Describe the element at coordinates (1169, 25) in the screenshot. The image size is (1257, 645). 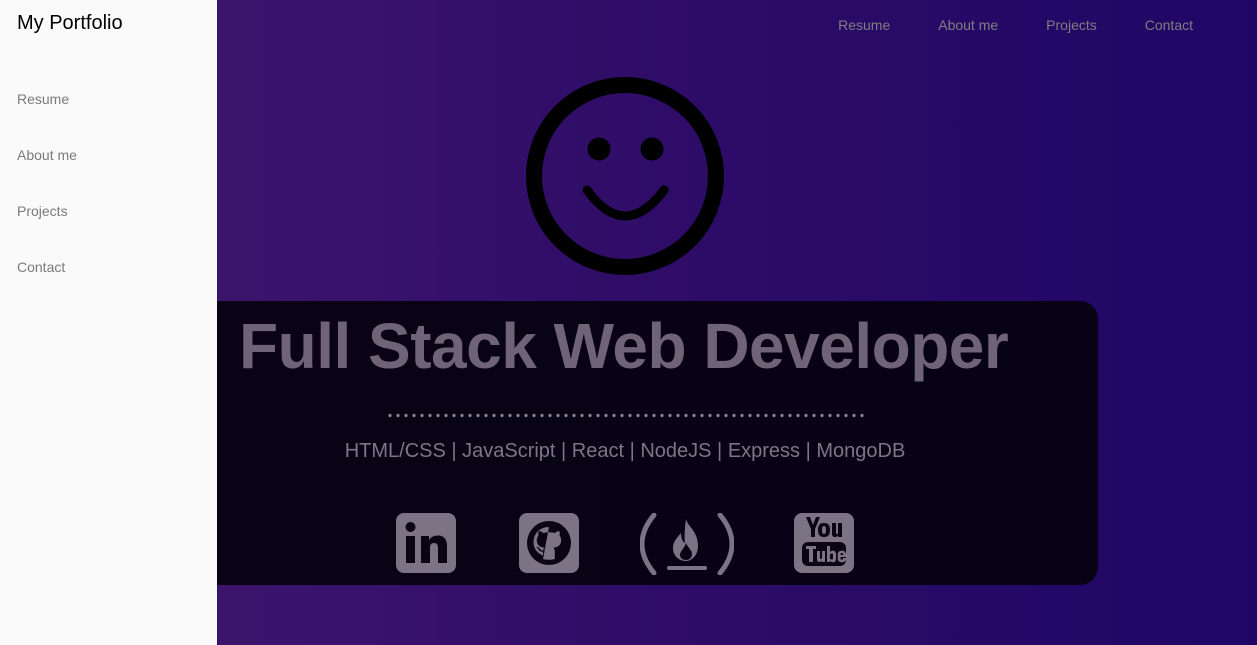
I see `nav-contact-link: Contact` at that location.